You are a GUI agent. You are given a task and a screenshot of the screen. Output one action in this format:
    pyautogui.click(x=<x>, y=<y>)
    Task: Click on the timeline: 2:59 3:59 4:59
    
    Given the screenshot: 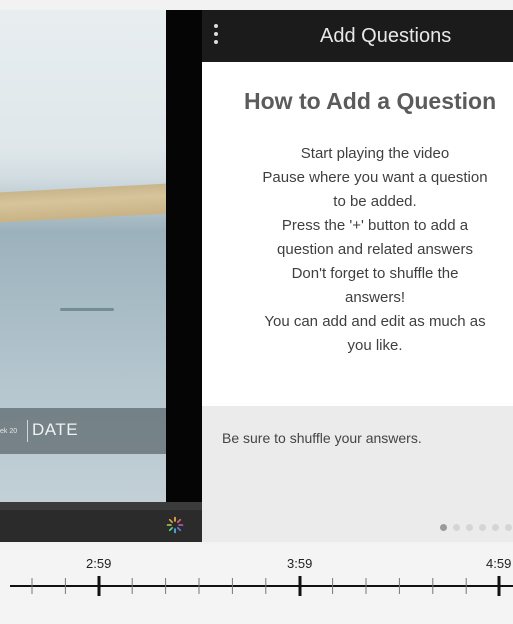 What is the action you would take?
    pyautogui.click(x=256, y=584)
    